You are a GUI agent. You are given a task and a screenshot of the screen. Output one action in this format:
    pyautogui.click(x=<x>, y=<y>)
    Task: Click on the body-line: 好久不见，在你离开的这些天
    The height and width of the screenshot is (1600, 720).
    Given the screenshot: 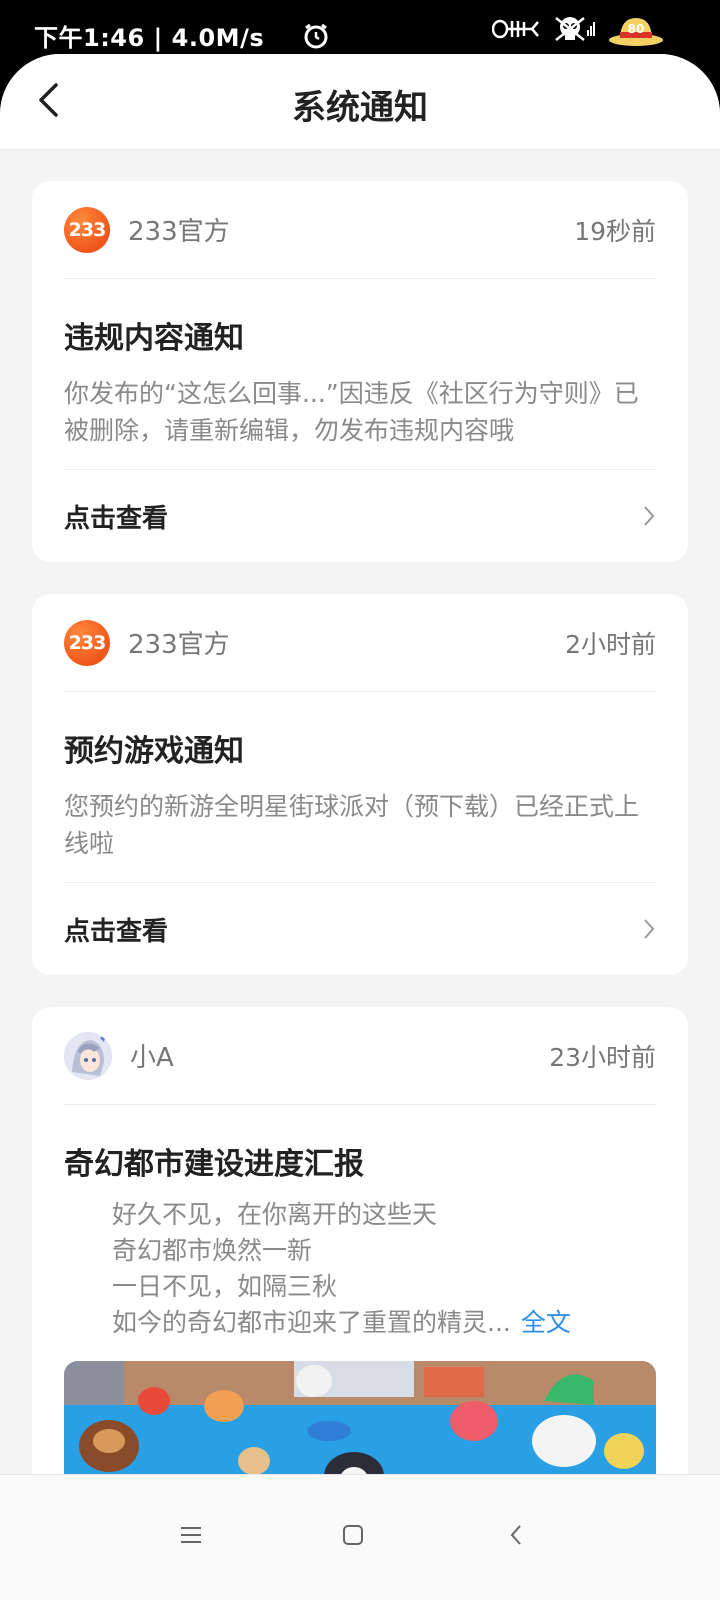 What is the action you would take?
    pyautogui.click(x=275, y=1214)
    